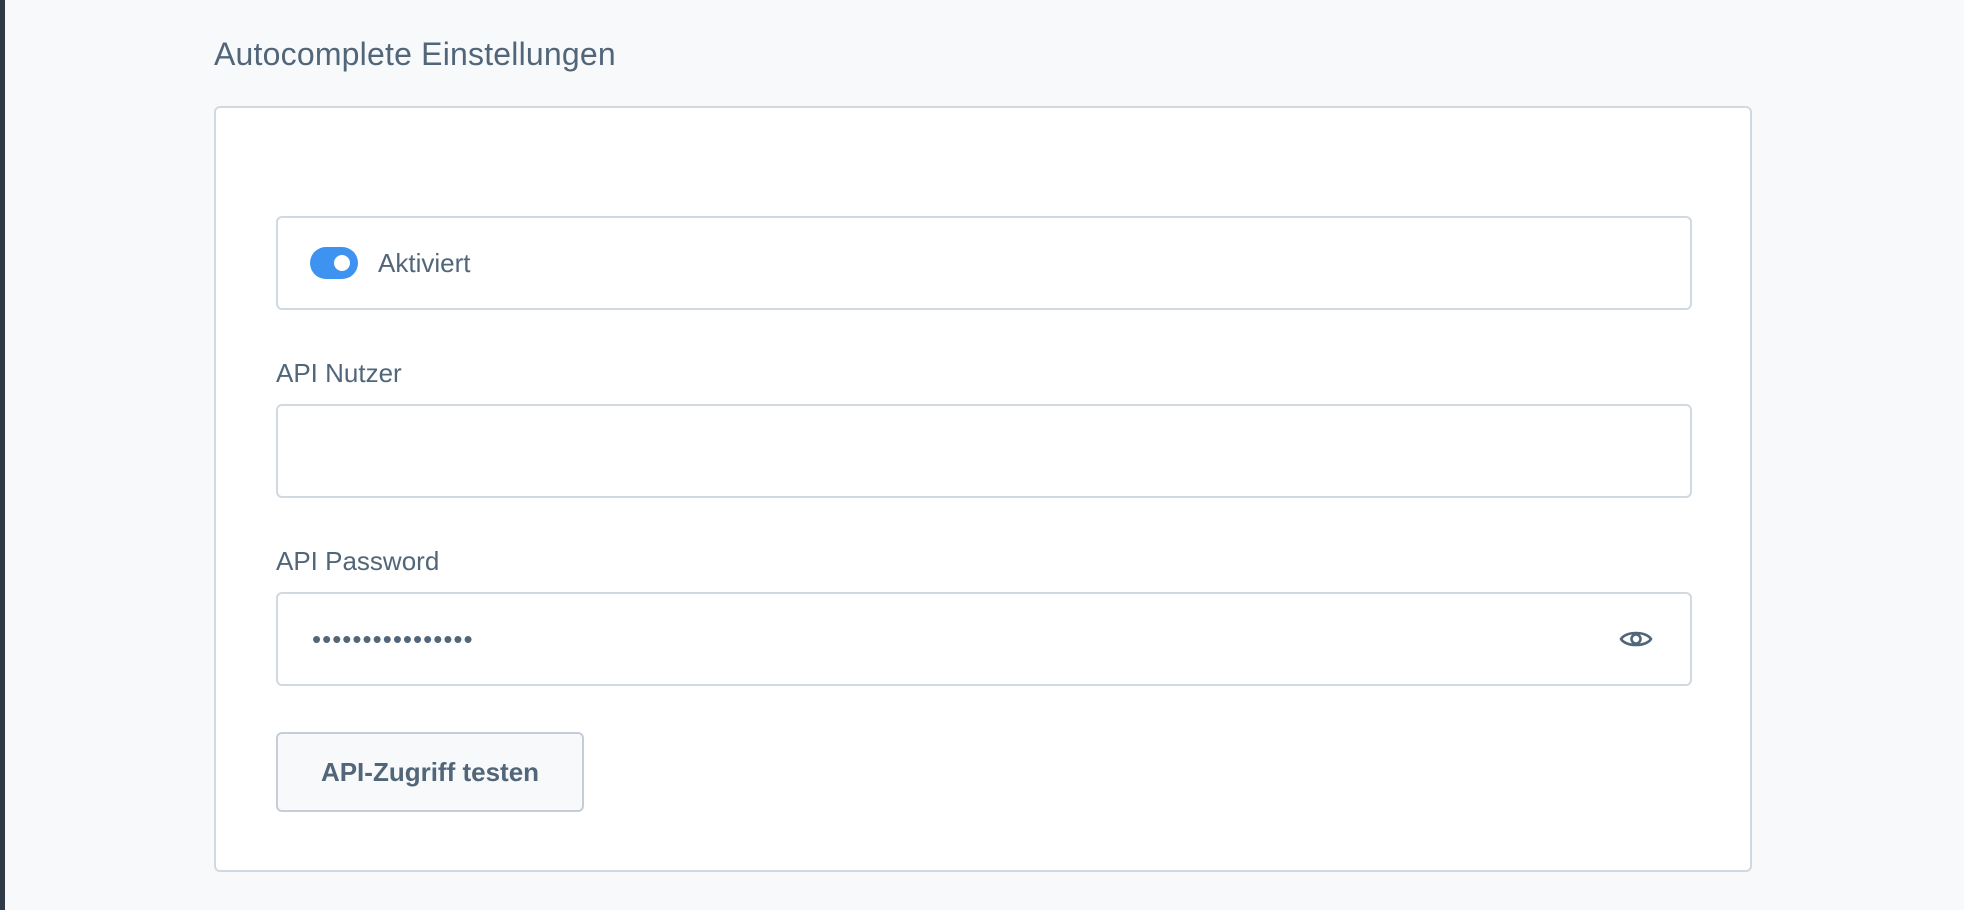 The width and height of the screenshot is (1964, 910). I want to click on api-user-label: API Nutzer, so click(339, 373).